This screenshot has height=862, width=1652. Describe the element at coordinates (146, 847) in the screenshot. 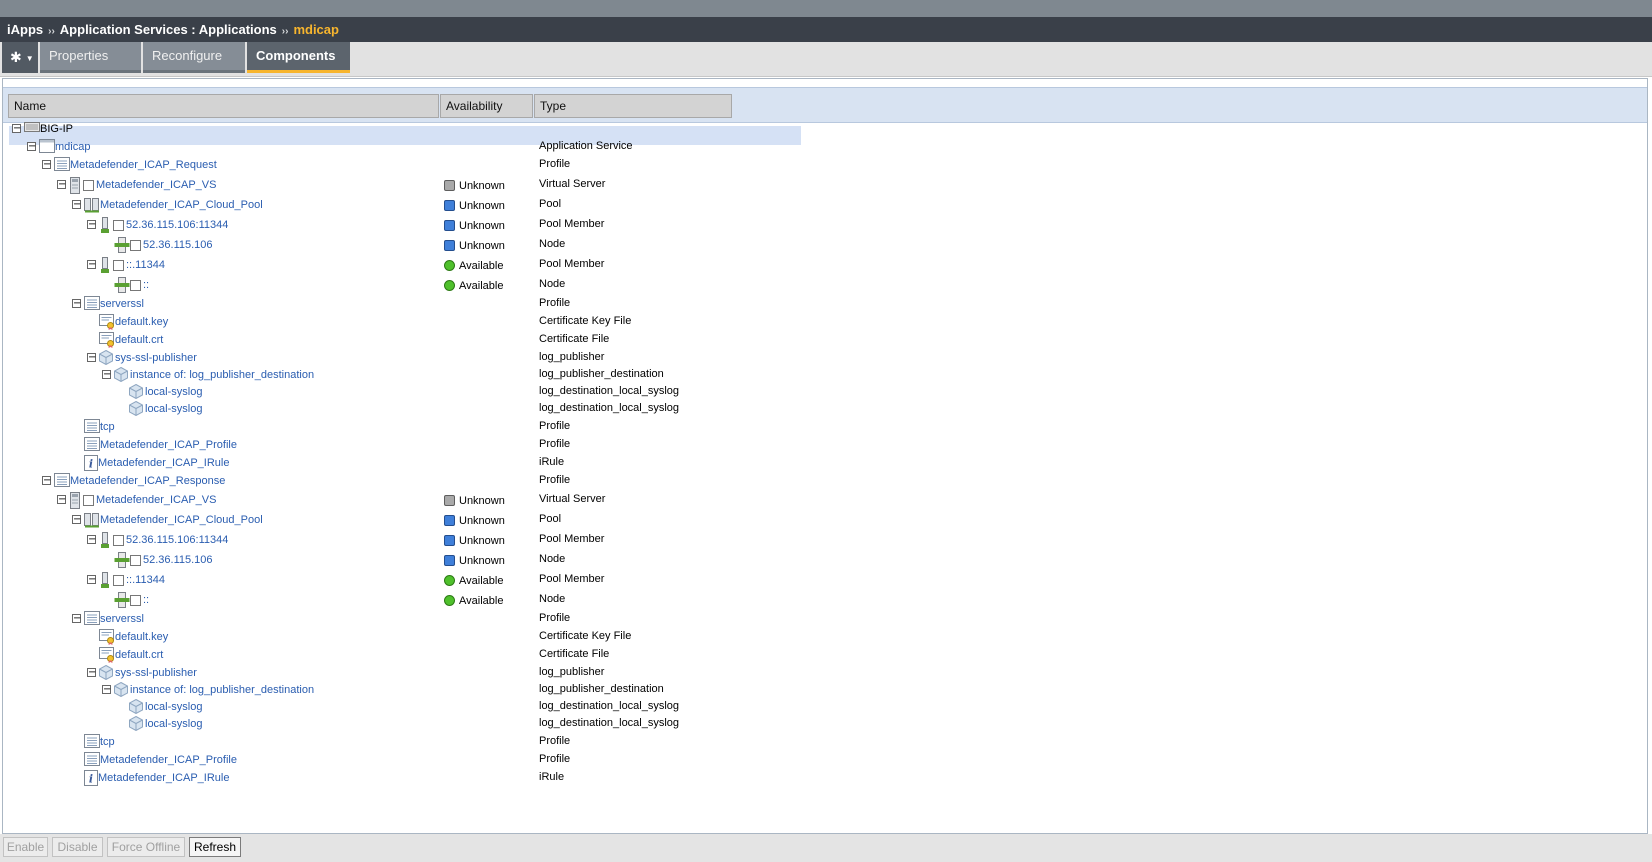

I see `force-offline-button: Force Offline` at that location.